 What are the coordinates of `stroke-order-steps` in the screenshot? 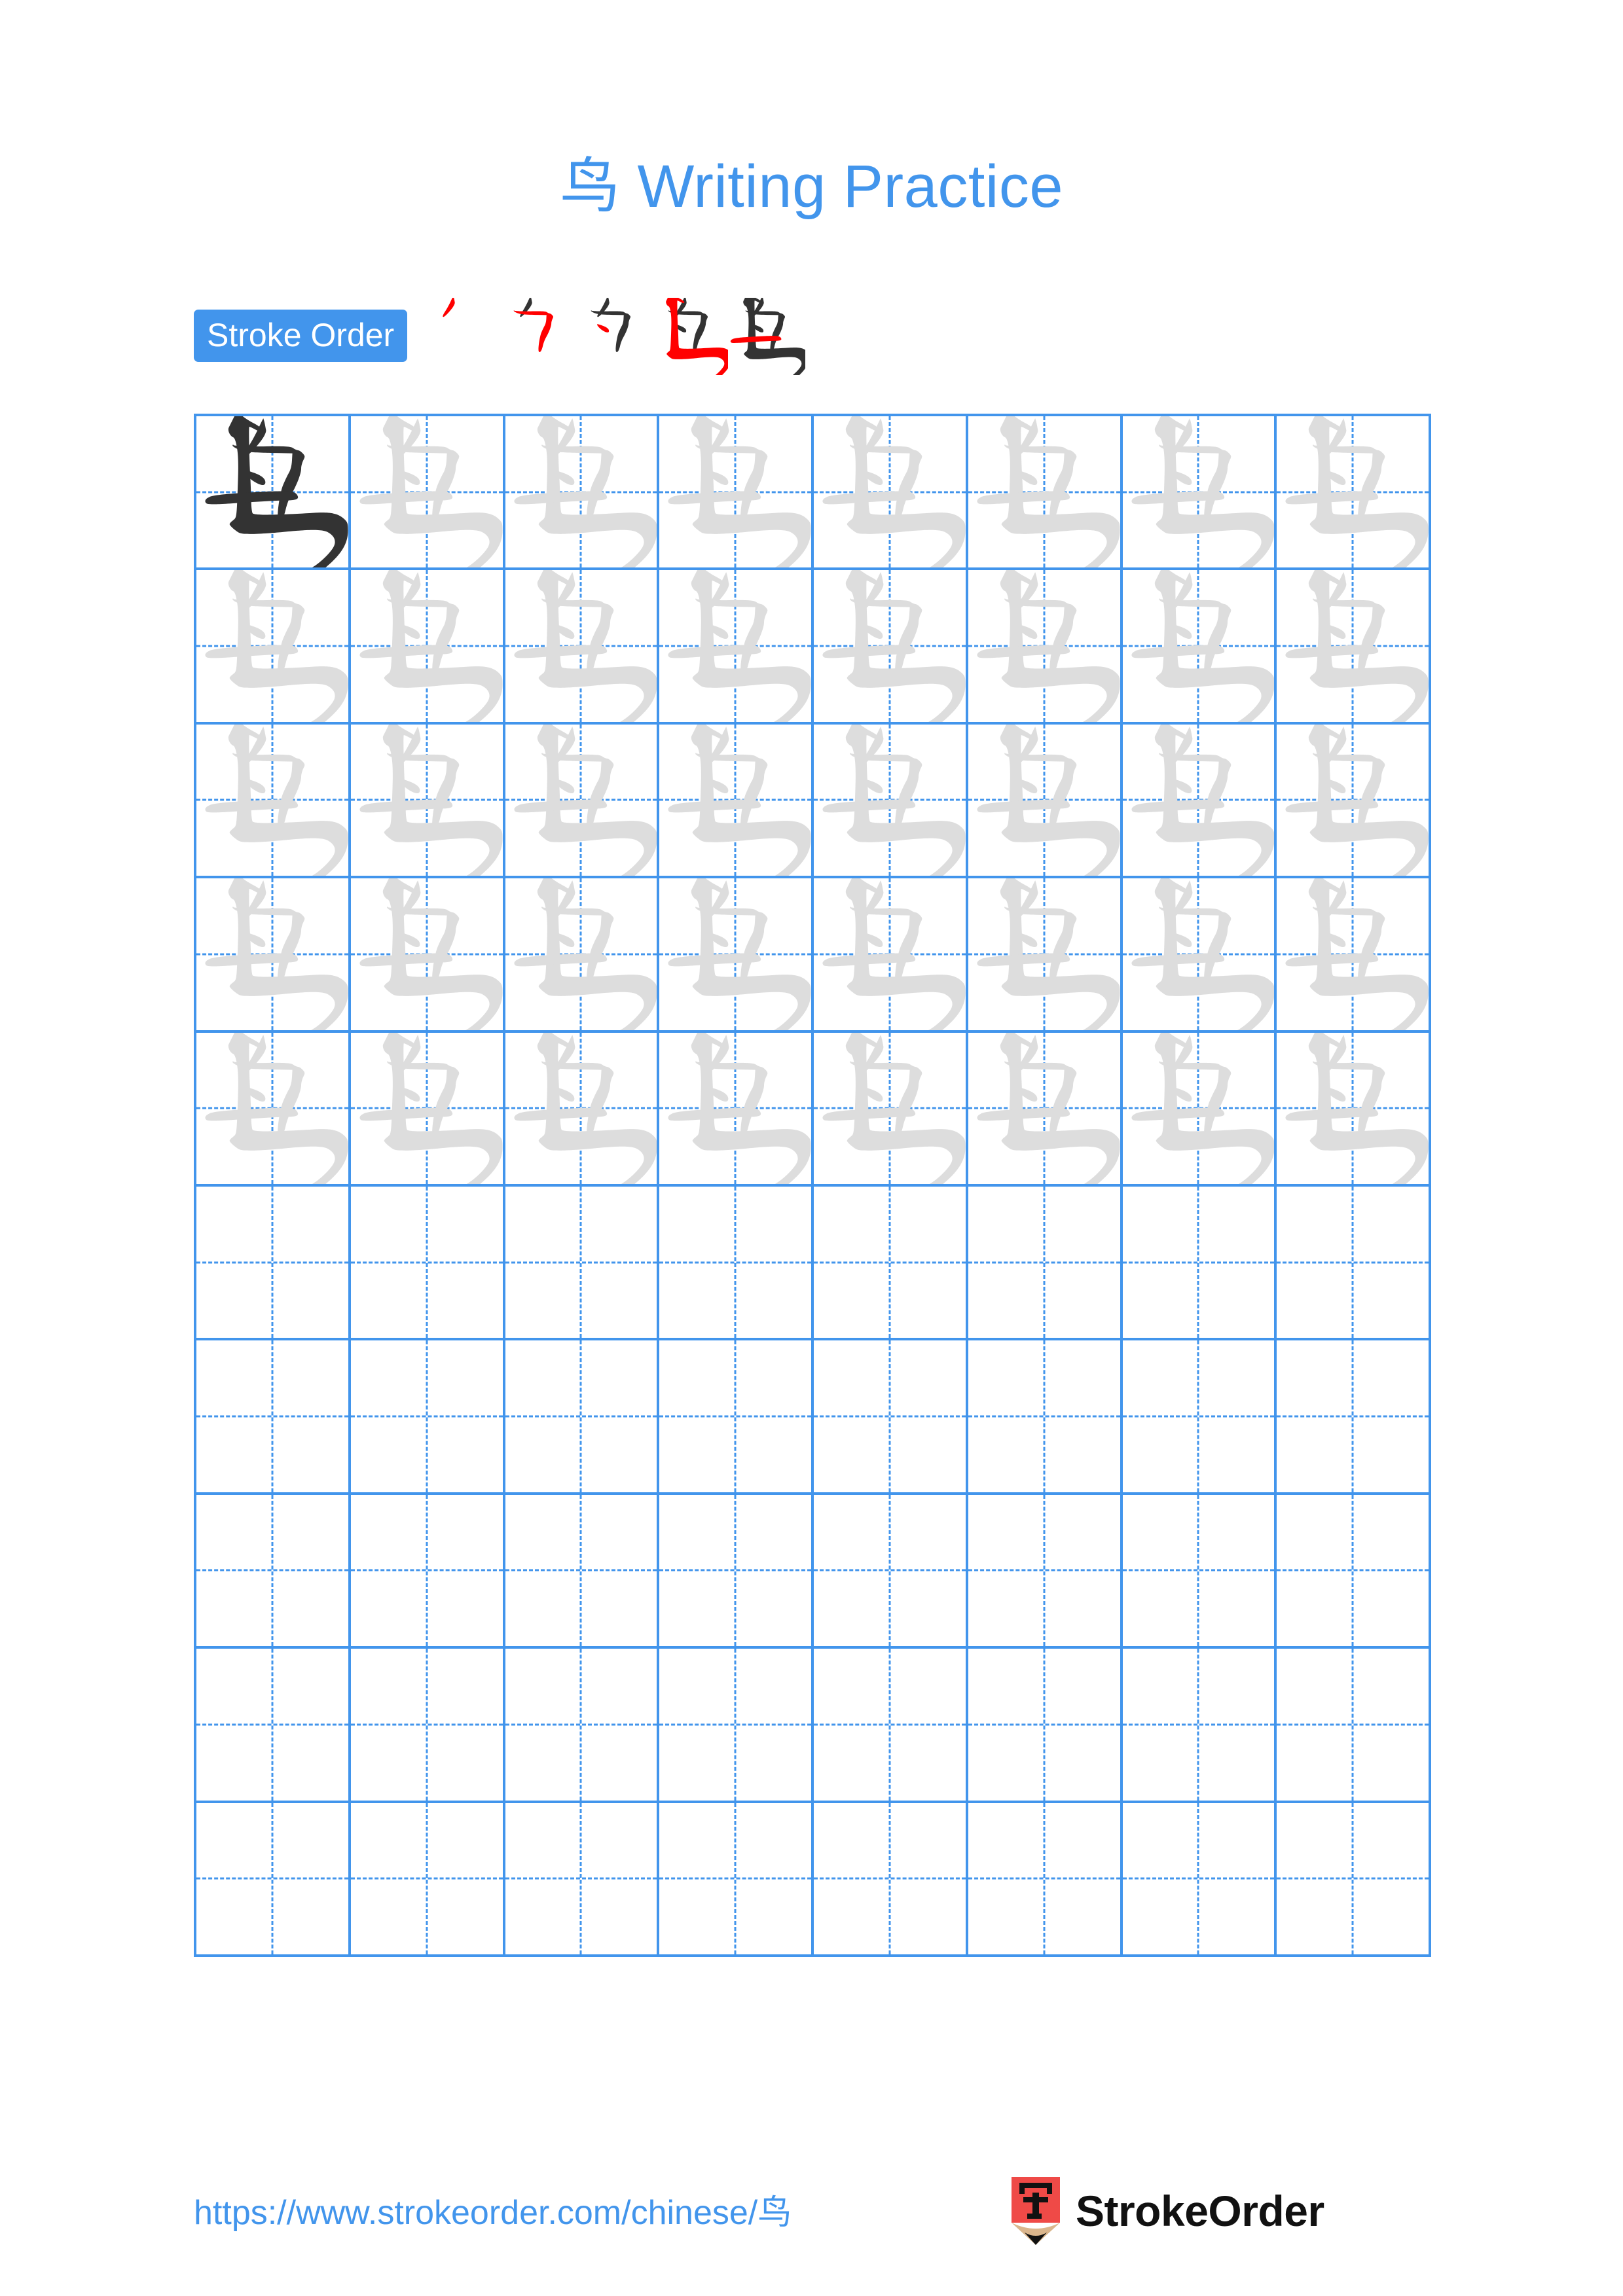 It's located at (612, 336).